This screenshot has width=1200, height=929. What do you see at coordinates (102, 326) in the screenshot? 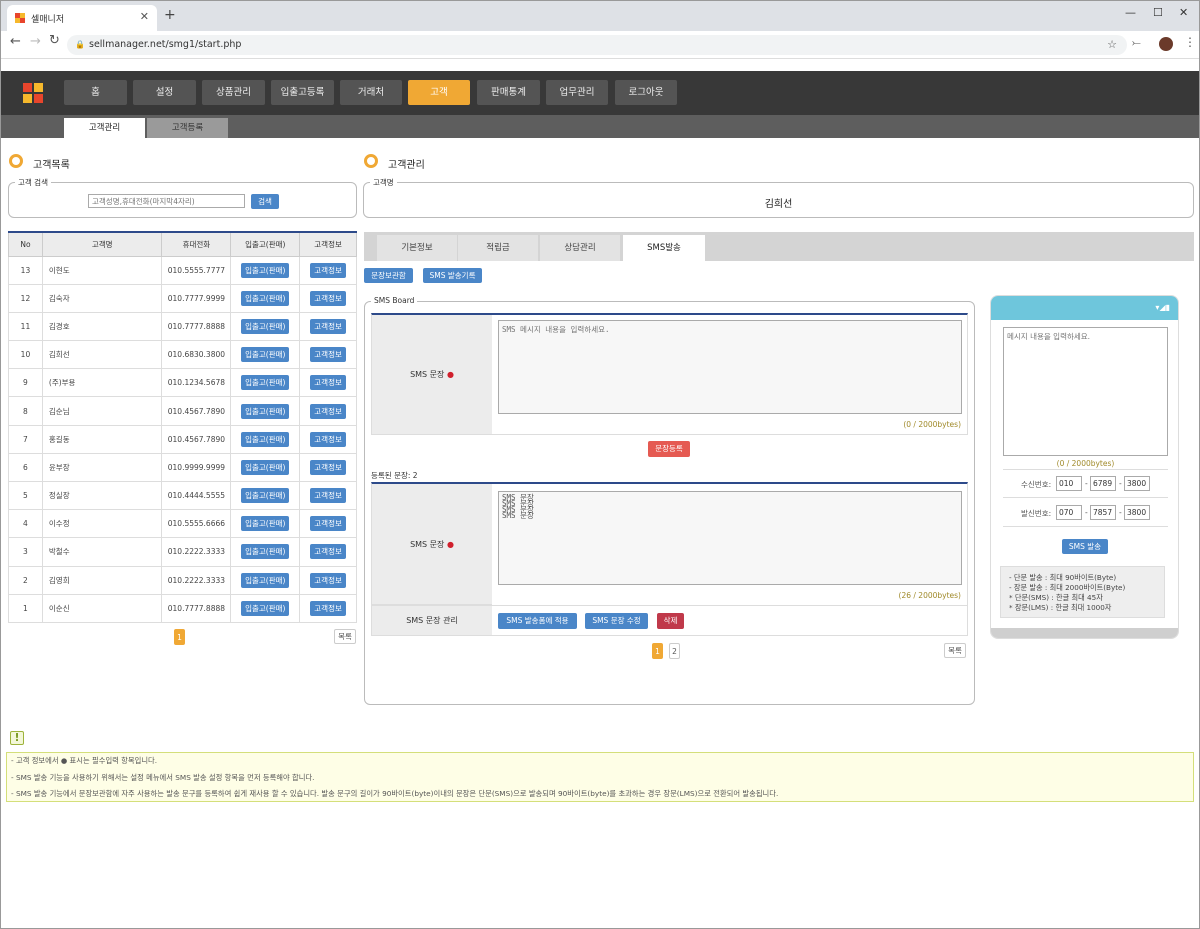
I see `row-name: 김경호` at bounding box center [102, 326].